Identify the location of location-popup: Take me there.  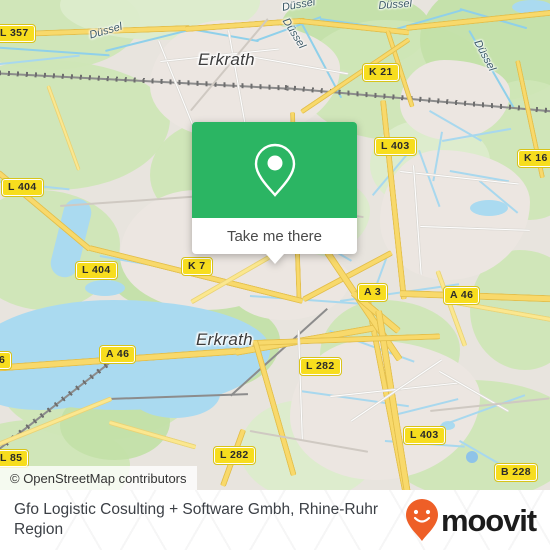
(274, 193).